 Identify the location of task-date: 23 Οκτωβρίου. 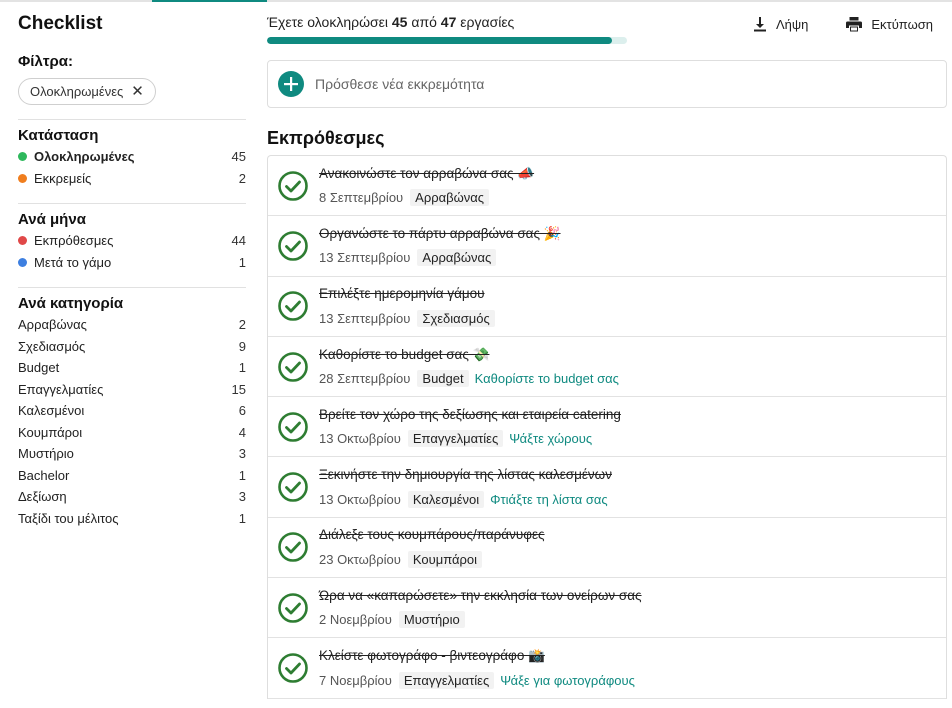
(360, 559).